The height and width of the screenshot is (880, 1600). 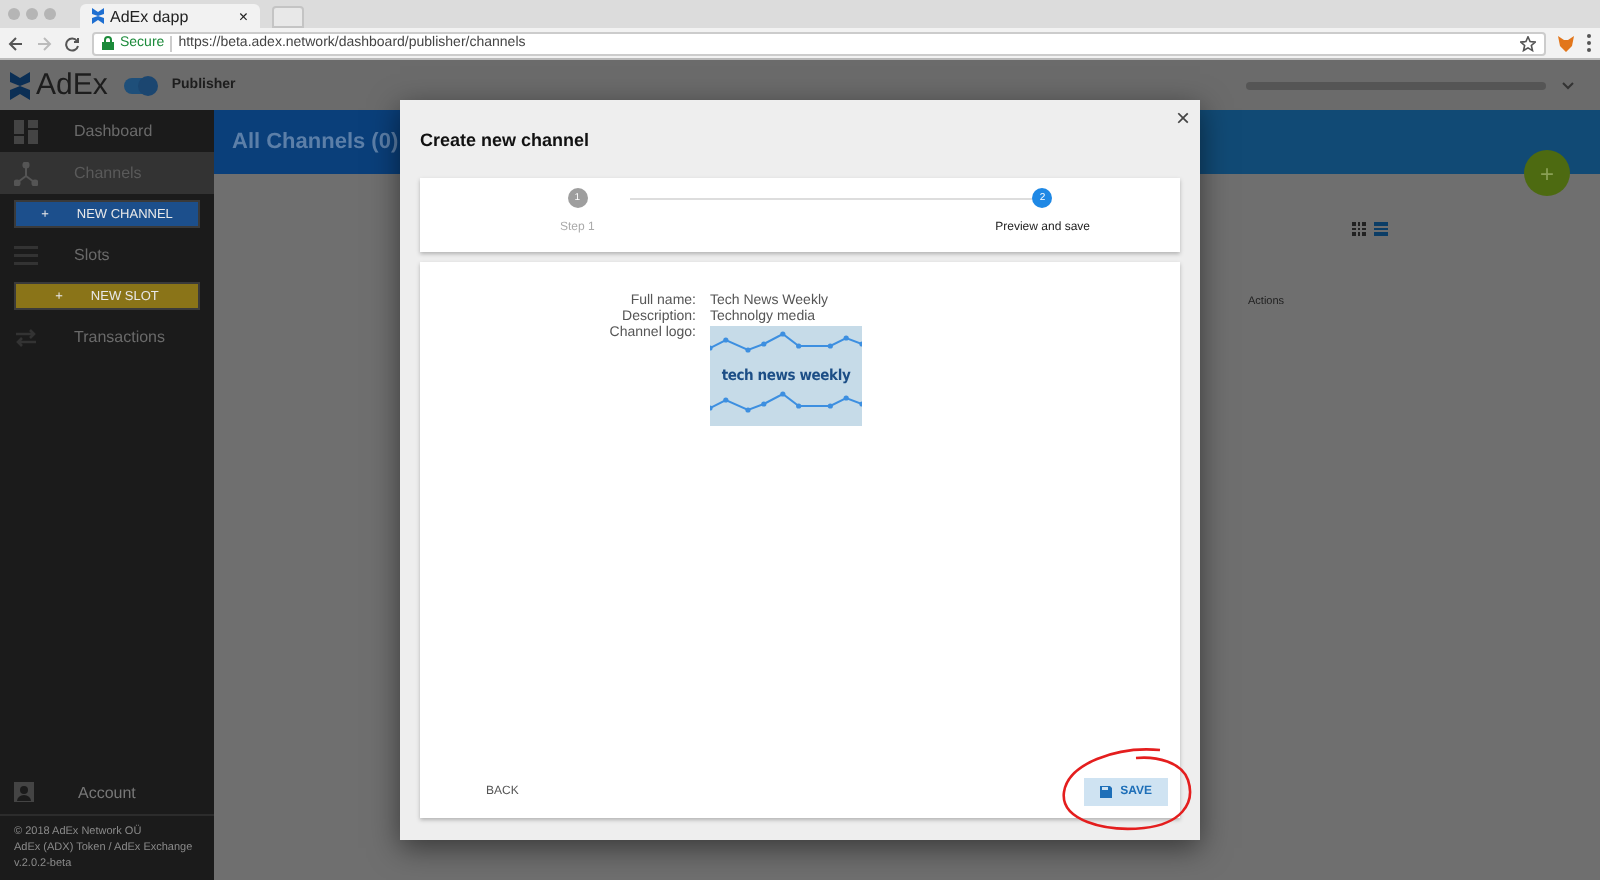 What do you see at coordinates (1566, 43) in the screenshot?
I see `fox-icon` at bounding box center [1566, 43].